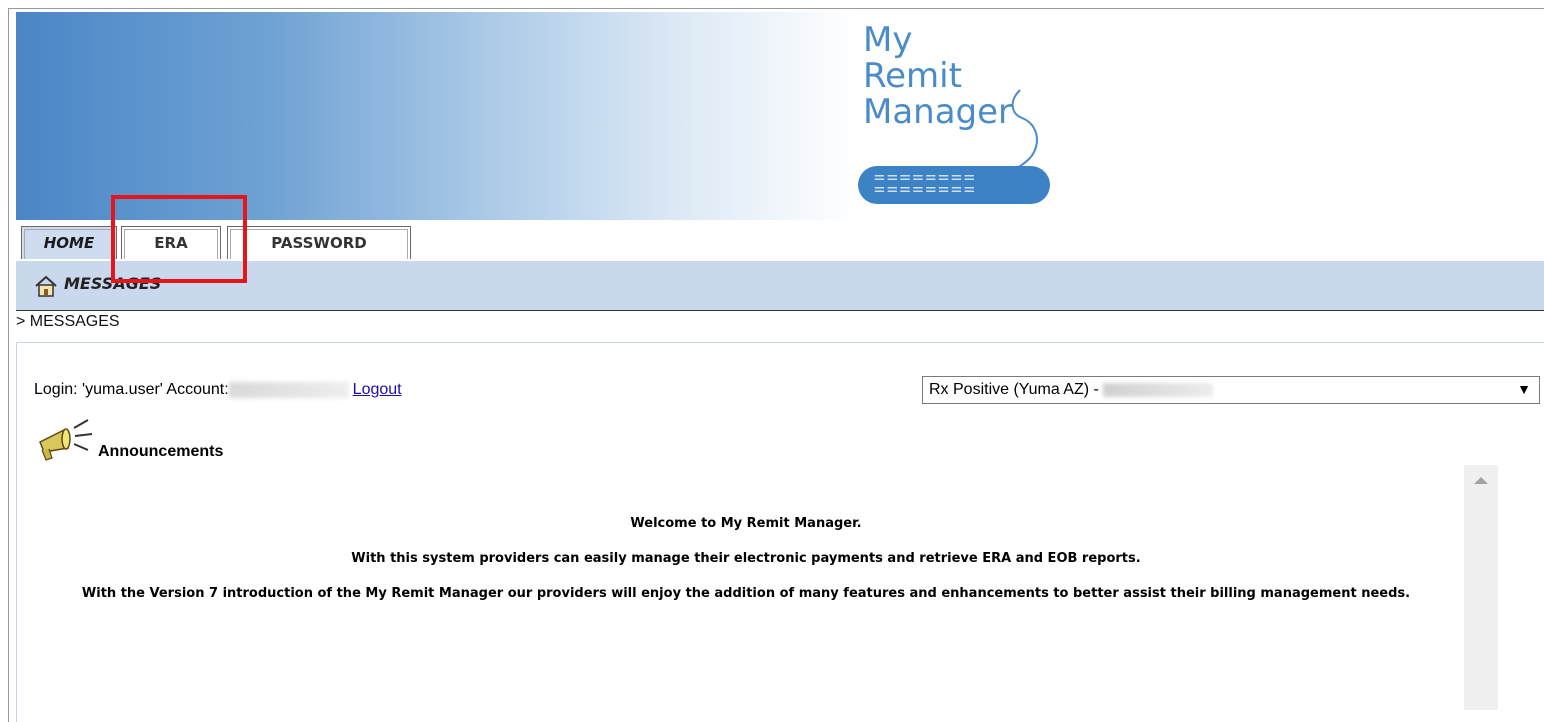 This screenshot has width=1544, height=722. I want to click on tab-home-label: HOME, so click(69, 243).